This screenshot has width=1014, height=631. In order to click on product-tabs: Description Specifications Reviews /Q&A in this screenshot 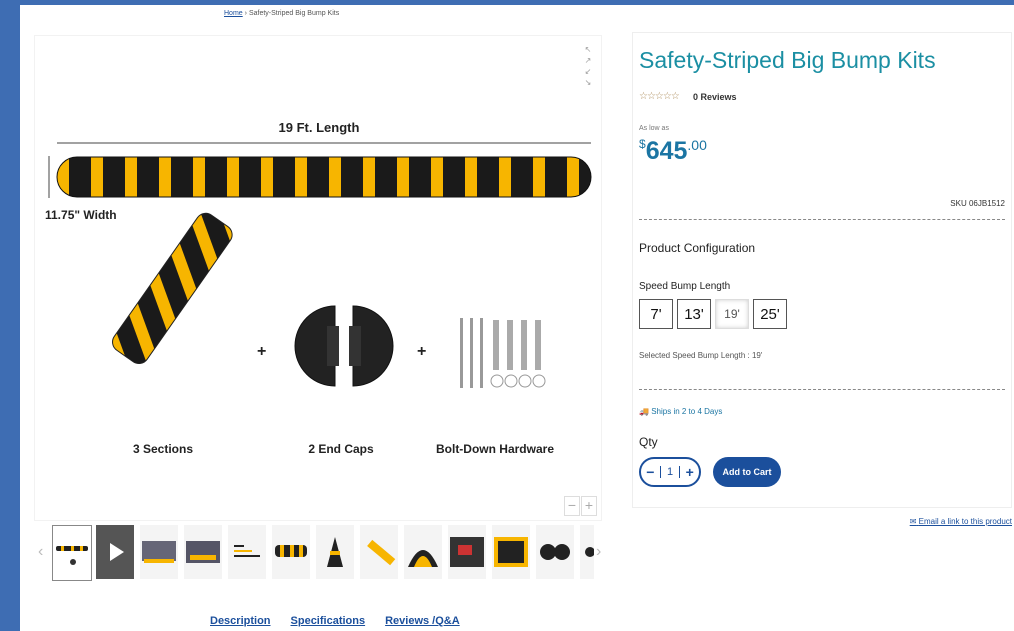, I will do `click(335, 621)`.